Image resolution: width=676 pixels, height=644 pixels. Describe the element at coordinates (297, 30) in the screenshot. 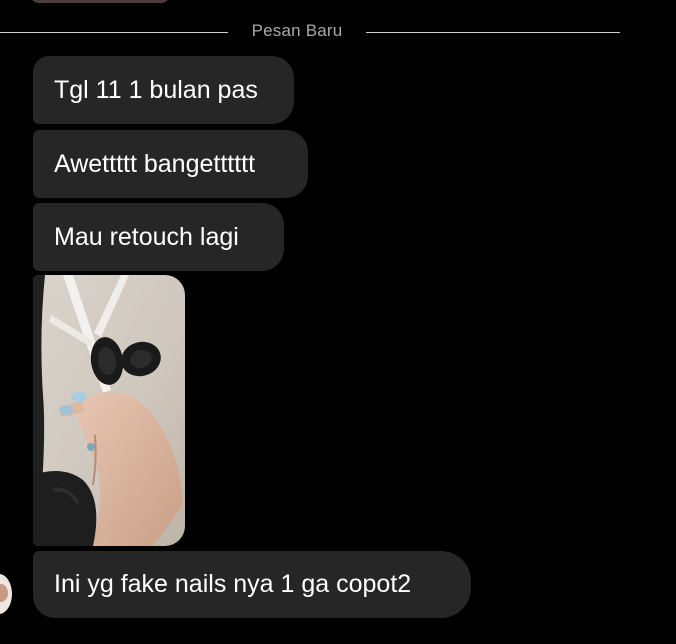

I see `divider-label: Pesan Baru` at that location.